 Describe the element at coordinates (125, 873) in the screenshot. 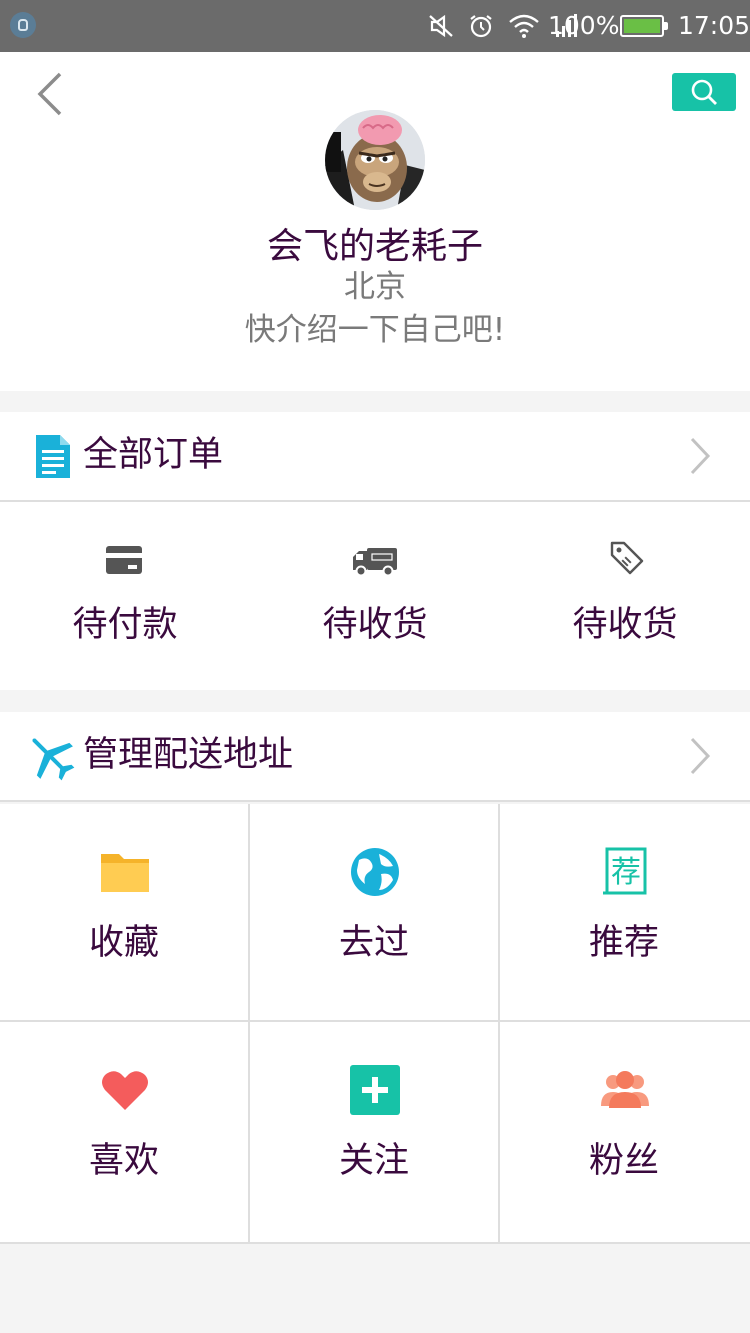

I see `folder-icon` at that location.